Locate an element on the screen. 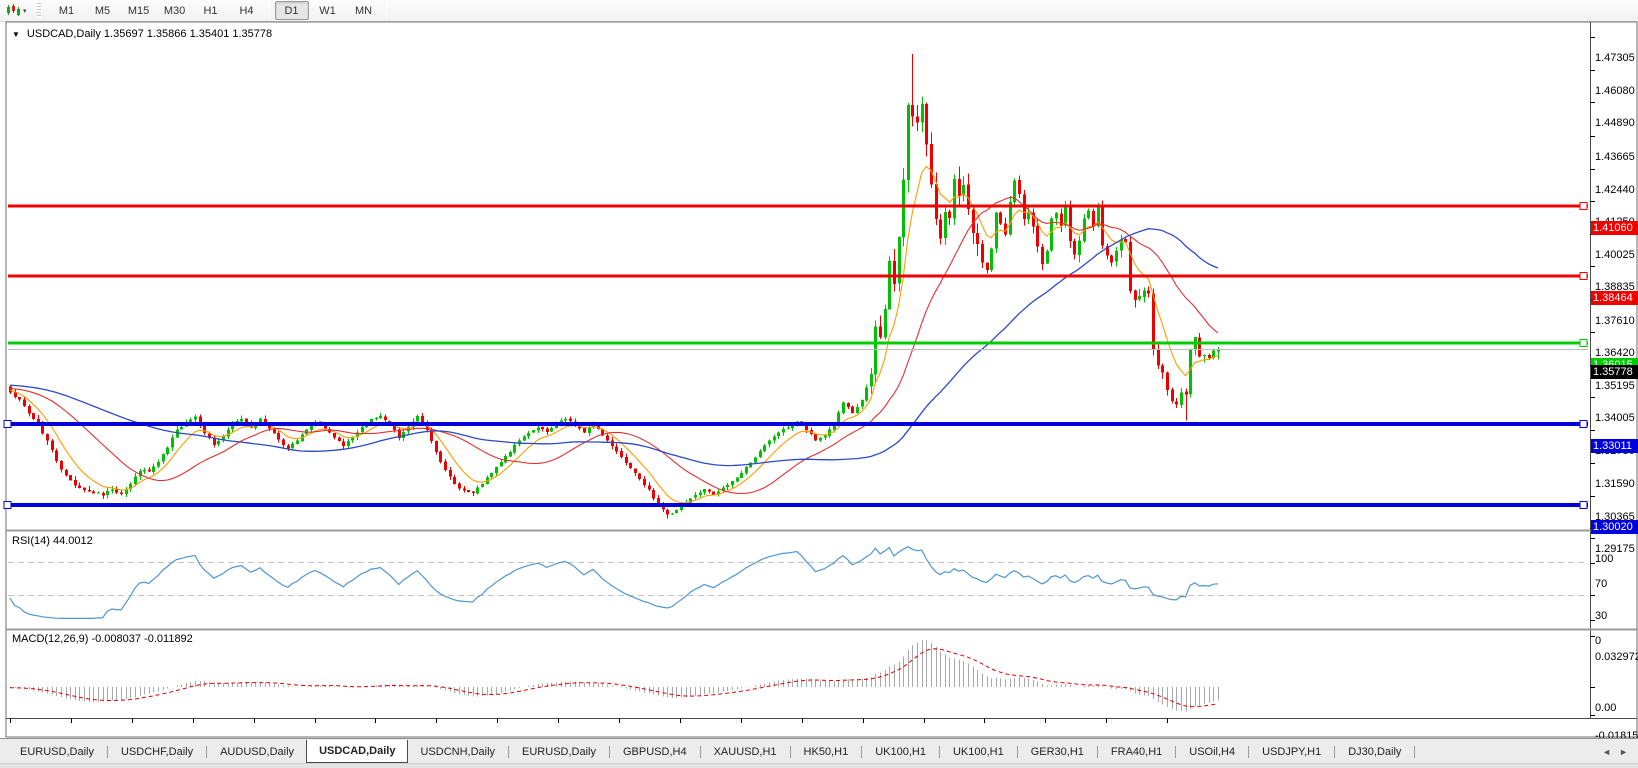  rsi-indicator-label: RSI(14) 44.0012 is located at coordinates (52, 541).